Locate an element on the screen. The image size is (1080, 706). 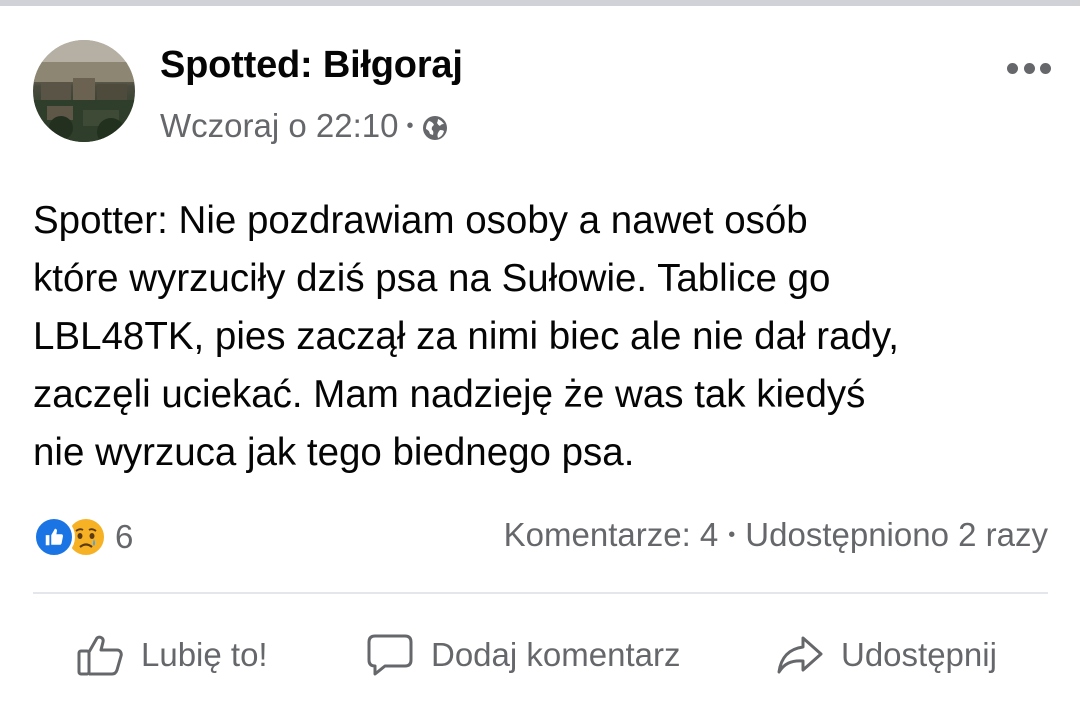
top-divider-bar is located at coordinates (540, 3).